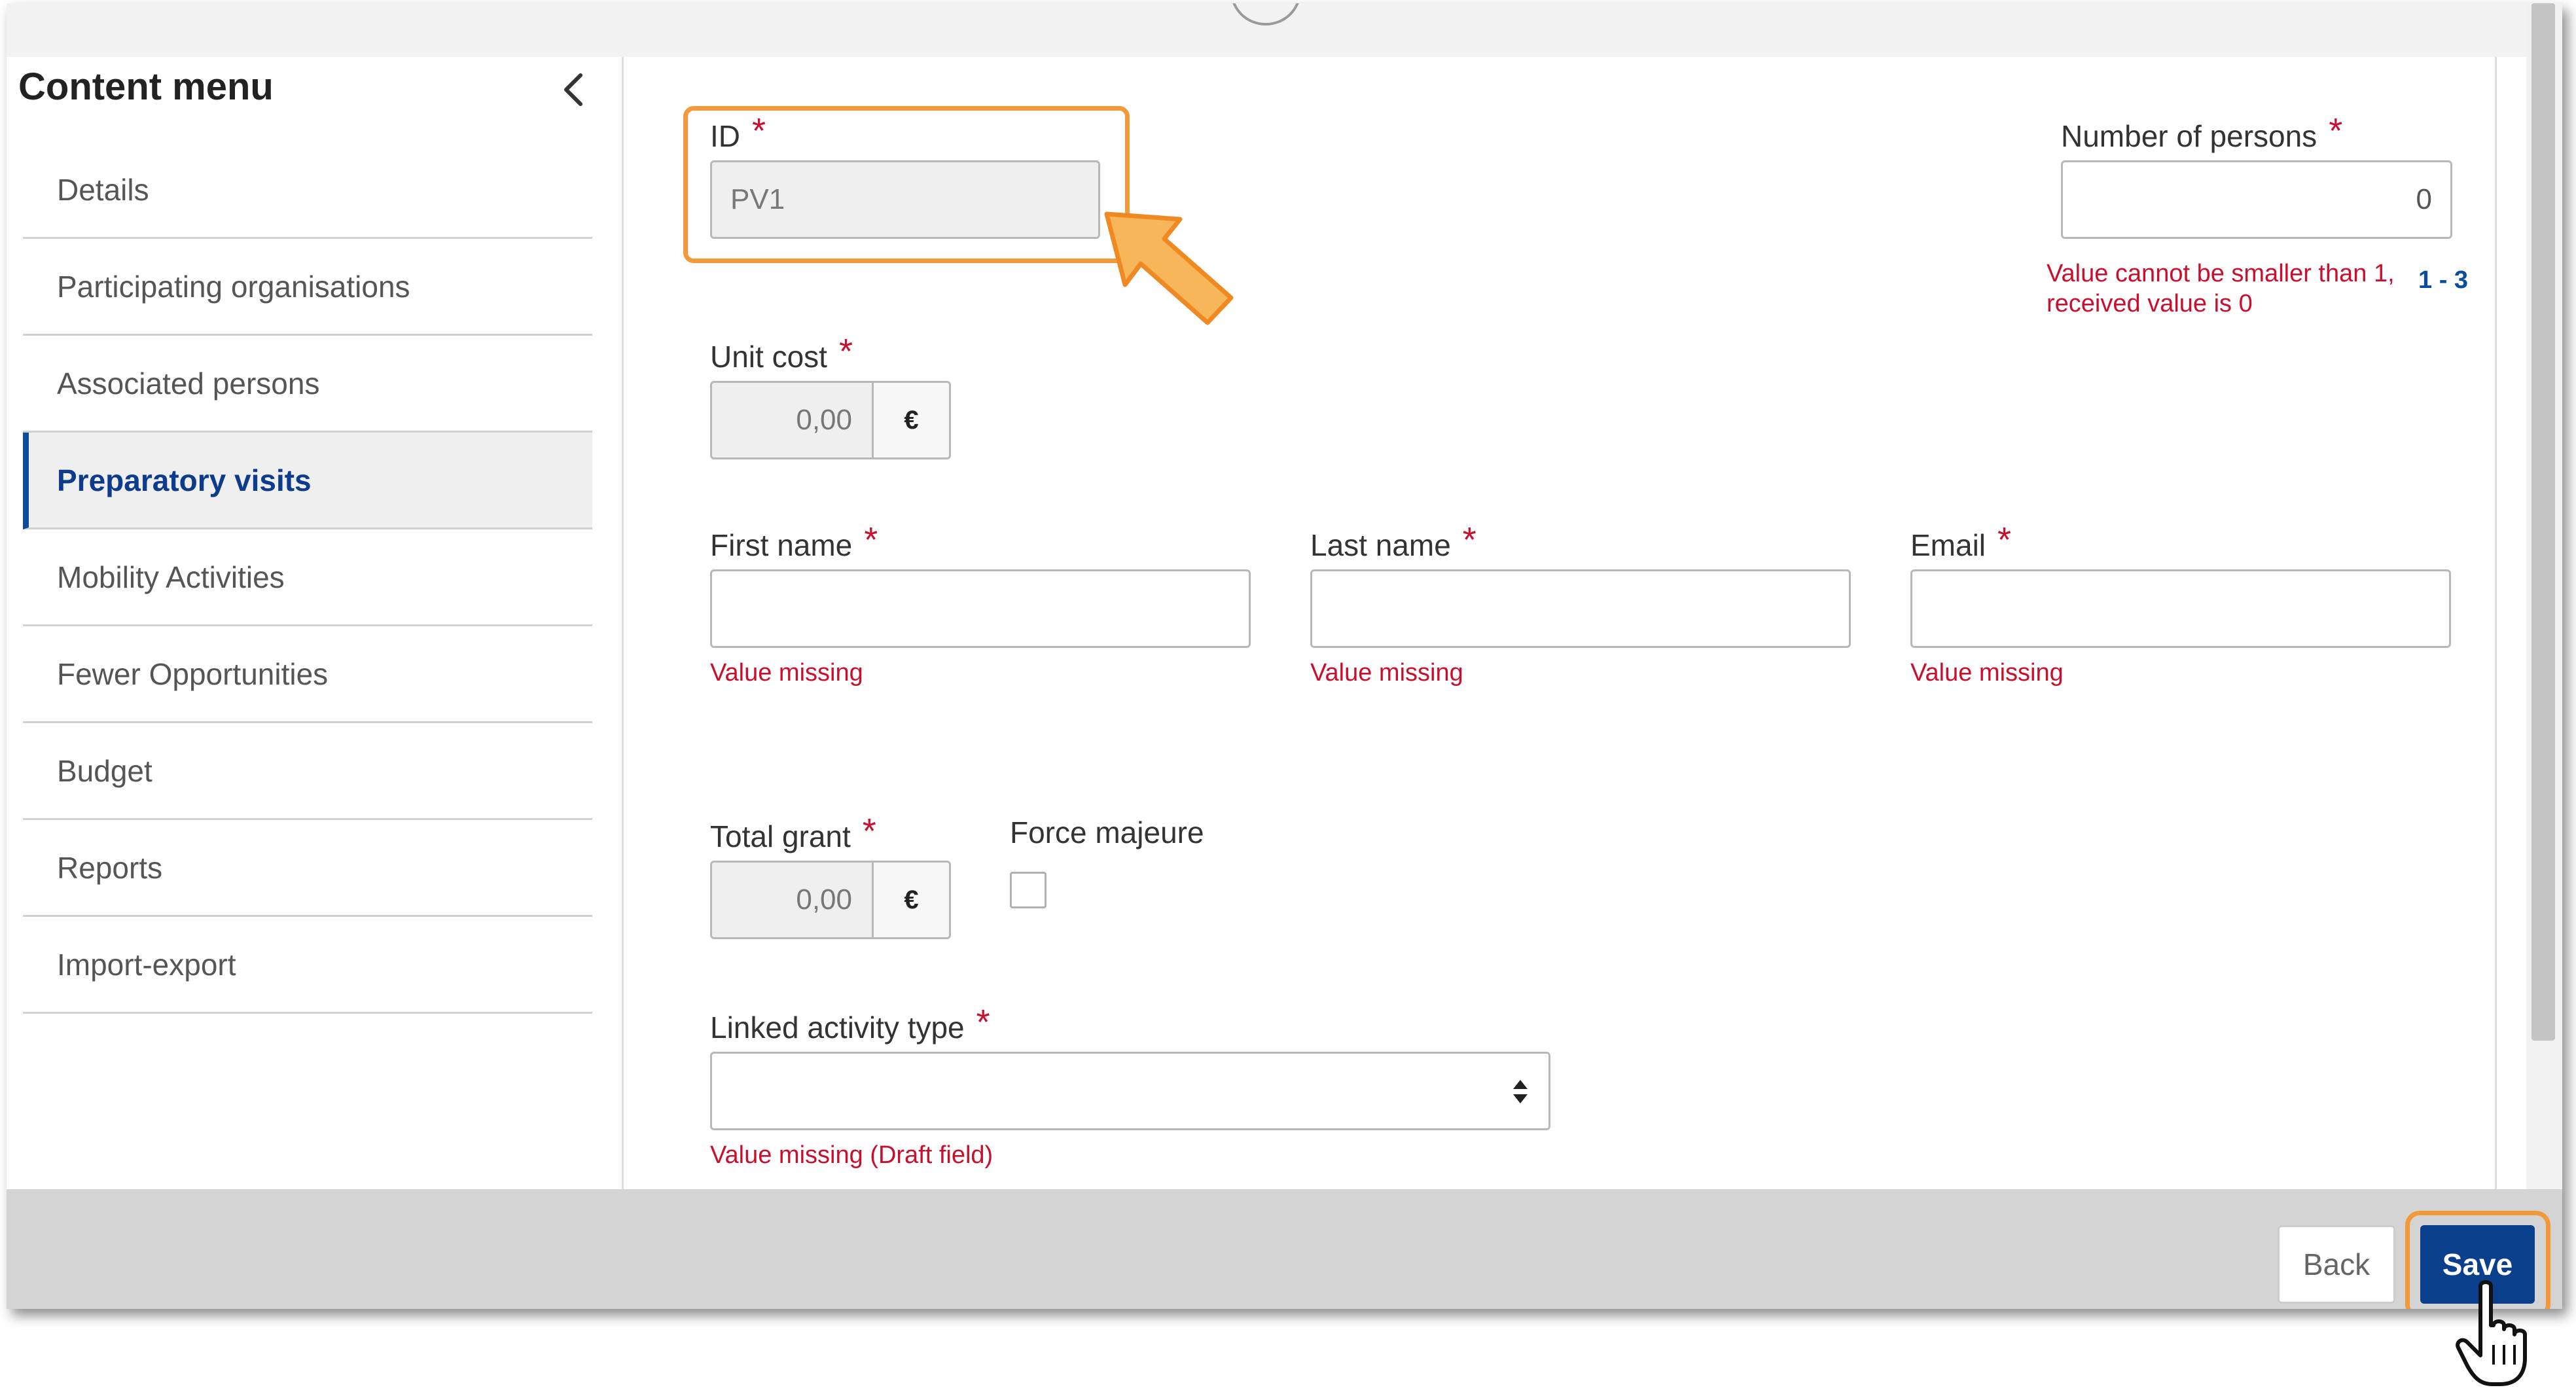 The image size is (2576, 1394). I want to click on back-button: Back, so click(2336, 1265).